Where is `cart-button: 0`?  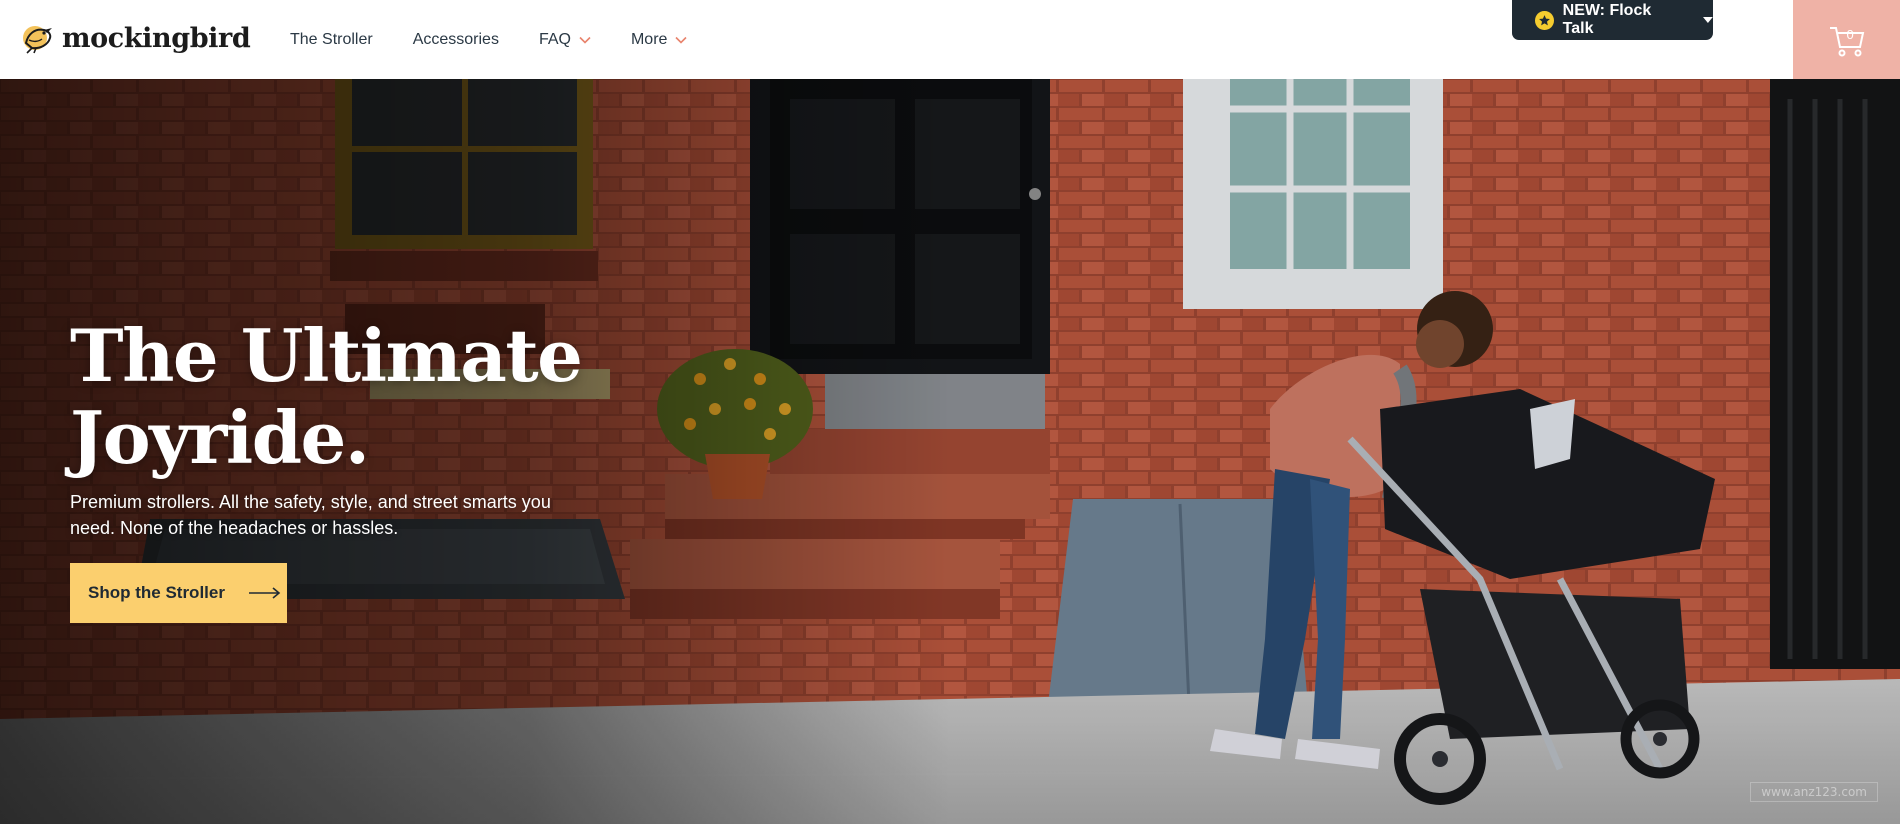
cart-button: 0 is located at coordinates (1846, 39).